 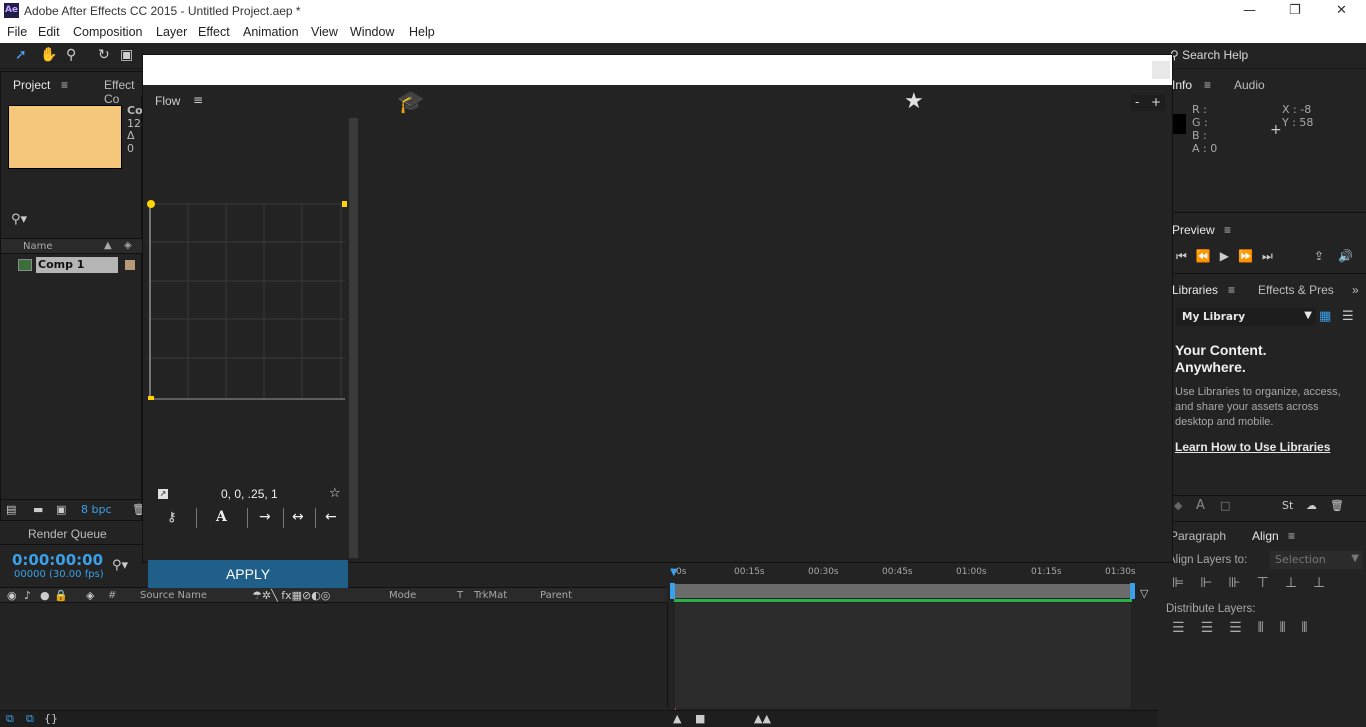 What do you see at coordinates (1299, 583) in the screenshot?
I see `align-vcenter-icon: ⊥` at bounding box center [1299, 583].